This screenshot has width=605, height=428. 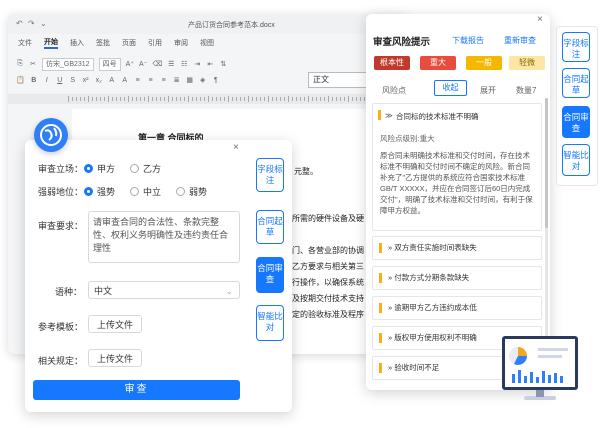 What do you see at coordinates (20, 80) in the screenshot?
I see `paste-icon: 📋` at bounding box center [20, 80].